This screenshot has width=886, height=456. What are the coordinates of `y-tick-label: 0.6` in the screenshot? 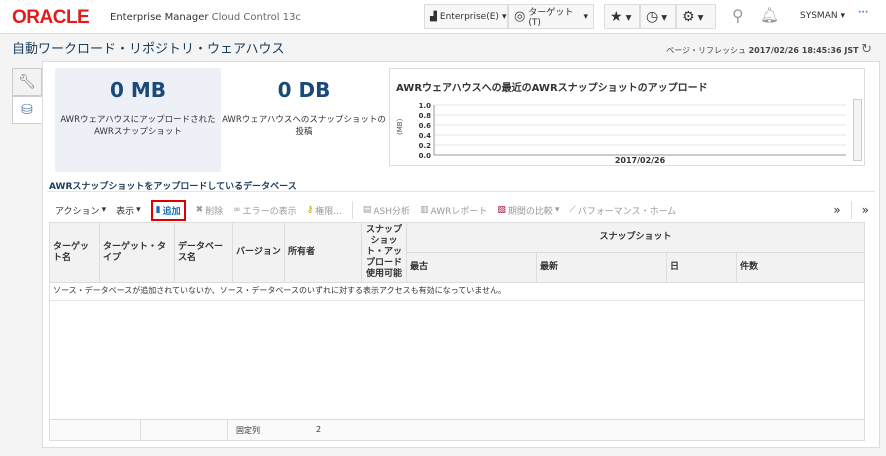 It's located at (425, 126).